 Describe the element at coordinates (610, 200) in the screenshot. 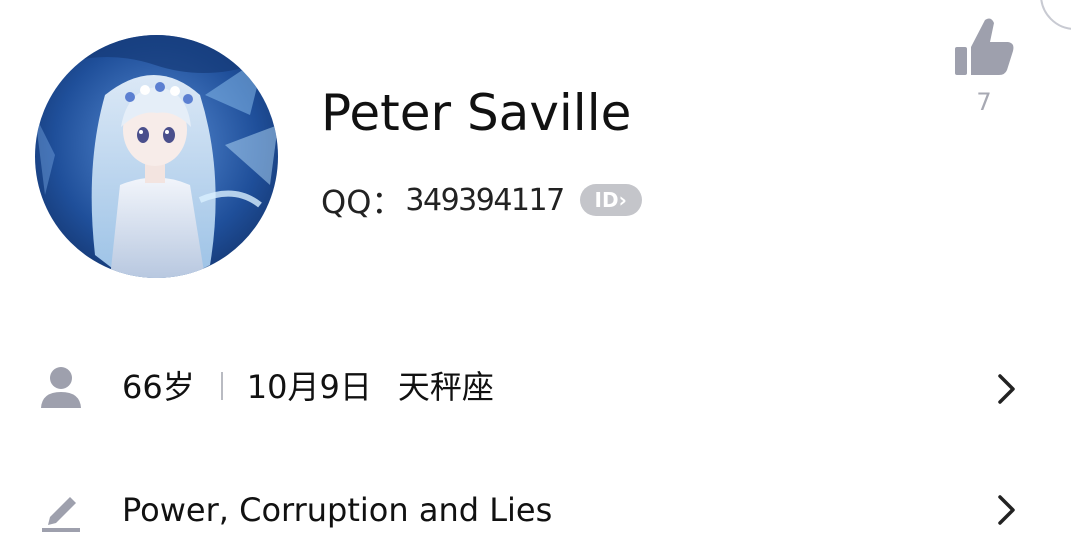

I see `id-badge-button: ID›` at that location.